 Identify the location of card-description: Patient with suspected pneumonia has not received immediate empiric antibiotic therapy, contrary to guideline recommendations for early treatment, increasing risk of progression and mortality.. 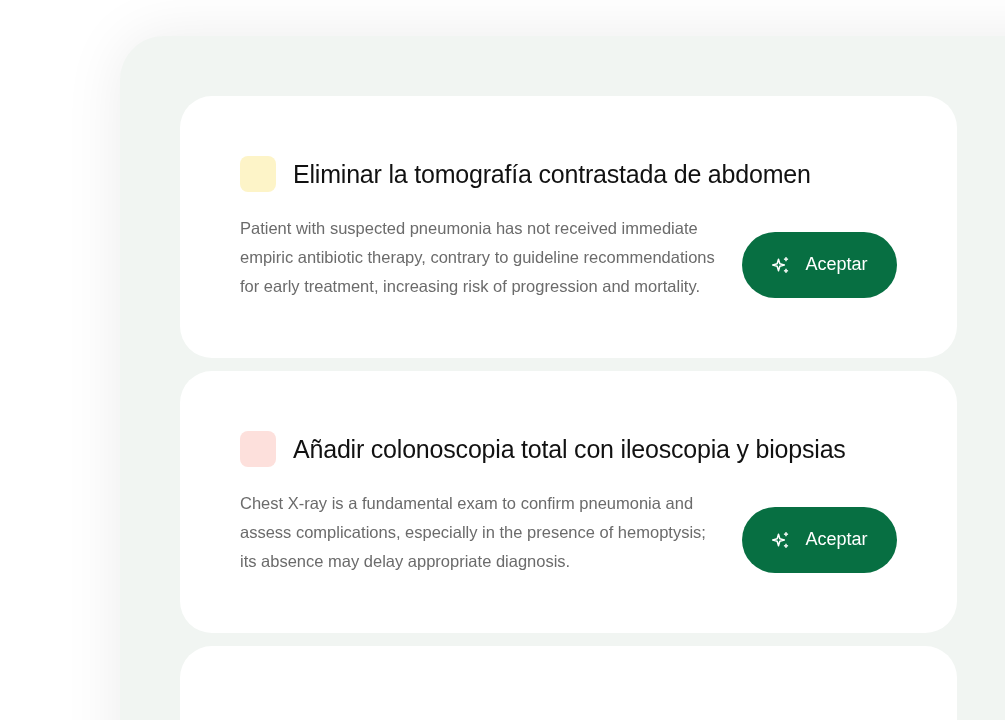
(477, 257).